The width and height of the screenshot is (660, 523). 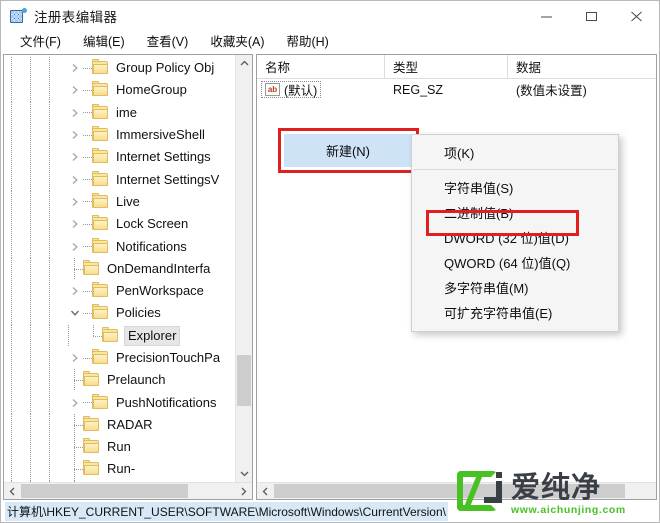 What do you see at coordinates (119, 380) in the screenshot?
I see `tree-item-prelaunch: Prelaunch` at bounding box center [119, 380].